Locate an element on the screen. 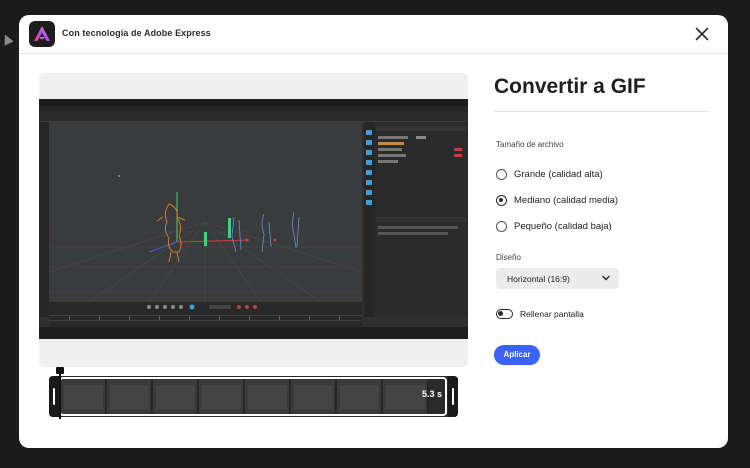 This screenshot has height=468, width=750. radio-label: Mediano (calidad media) is located at coordinates (566, 200).